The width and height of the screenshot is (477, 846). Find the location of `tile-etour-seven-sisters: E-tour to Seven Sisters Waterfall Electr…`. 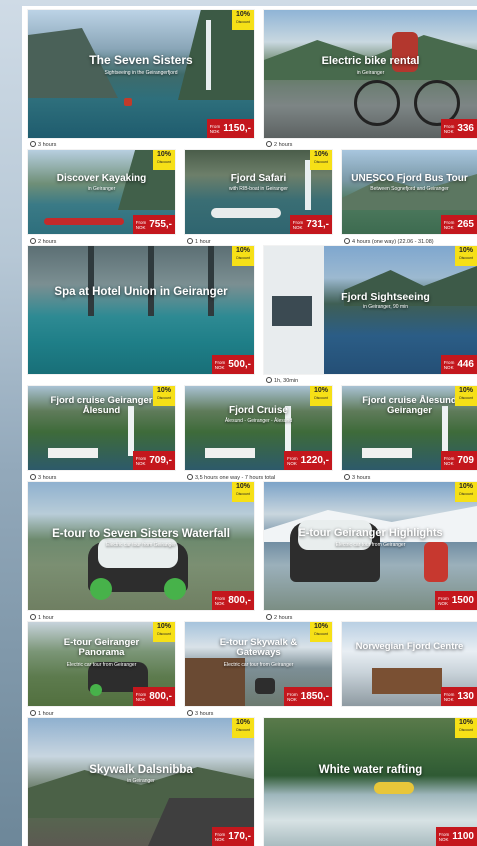

tile-etour-seven-sisters: E-tour to Seven Sisters Waterfall Electr… is located at coordinates (141, 546).